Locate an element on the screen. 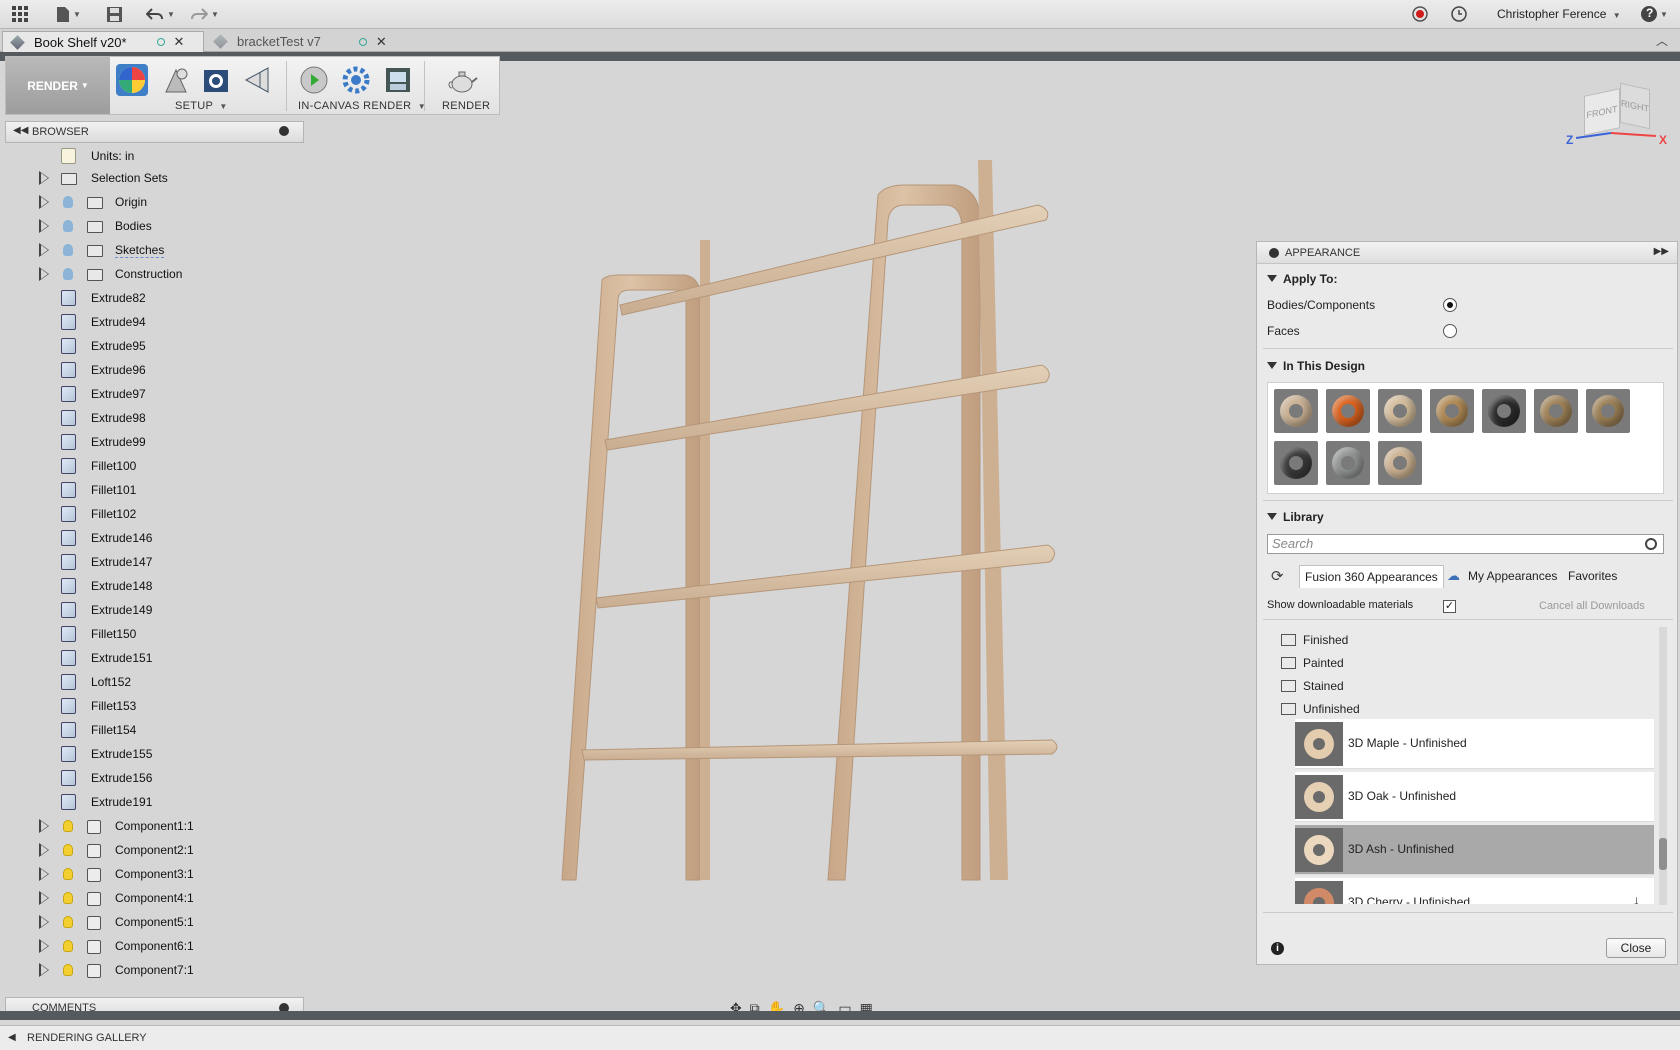 The height and width of the screenshot is (1050, 1680). tree-item-feature: Extrude82 is located at coordinates (154, 299).